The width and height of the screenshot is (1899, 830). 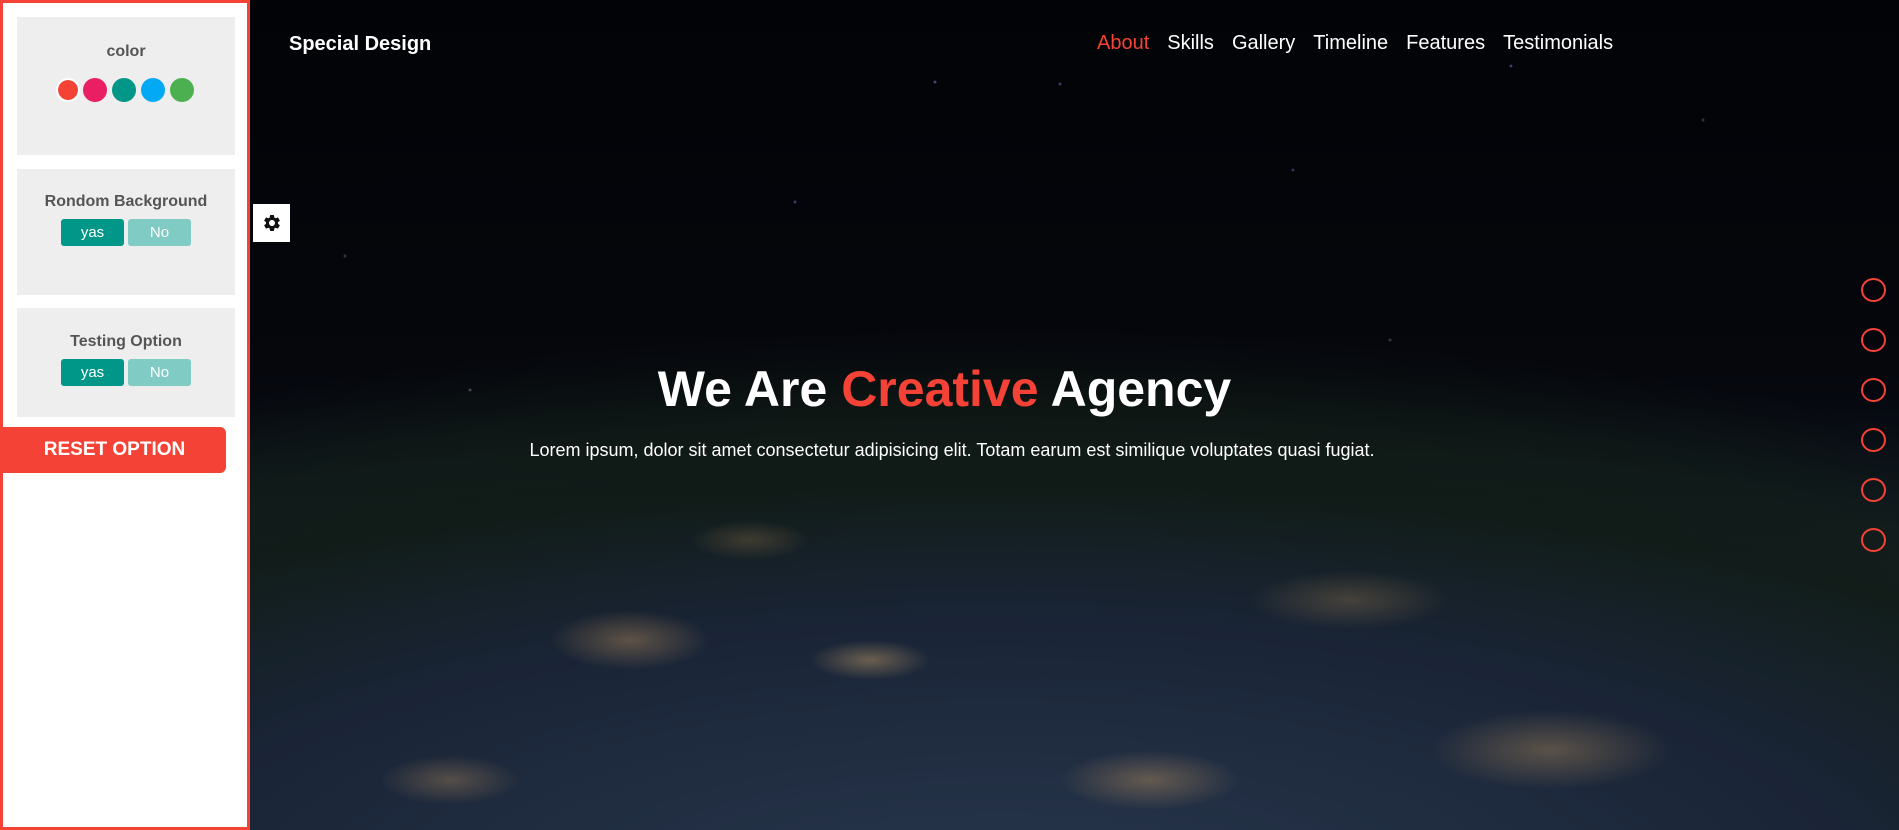 I want to click on gear-icon, so click(x=271, y=223).